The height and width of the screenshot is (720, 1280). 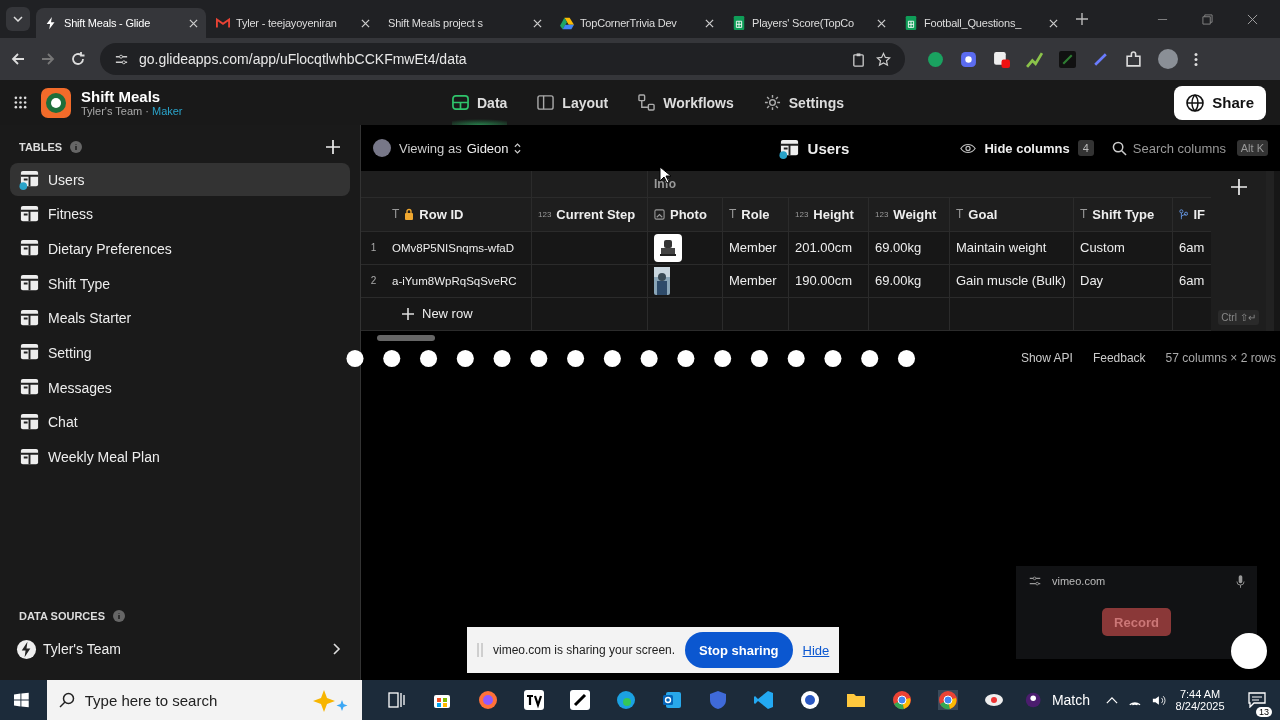 What do you see at coordinates (685, 214) in the screenshot?
I see `column-header: Photo` at bounding box center [685, 214].